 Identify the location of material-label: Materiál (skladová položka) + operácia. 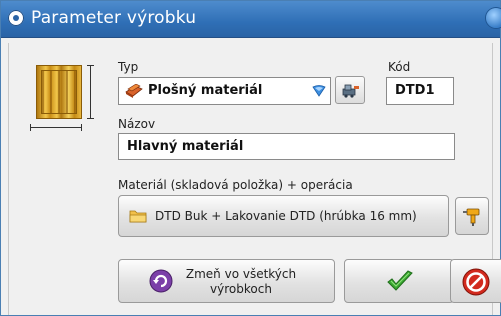
(235, 185).